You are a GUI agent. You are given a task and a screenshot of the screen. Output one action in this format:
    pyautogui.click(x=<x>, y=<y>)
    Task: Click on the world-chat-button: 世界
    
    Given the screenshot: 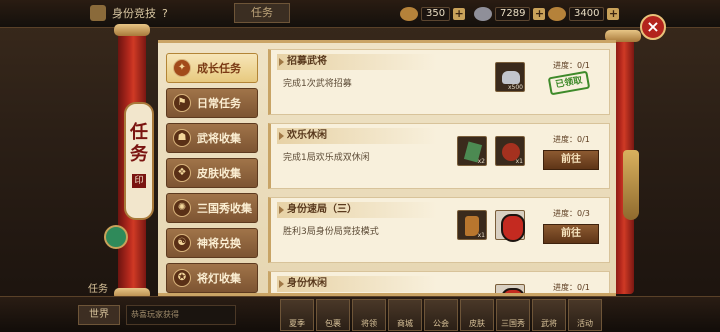 What is the action you would take?
    pyautogui.click(x=99, y=315)
    